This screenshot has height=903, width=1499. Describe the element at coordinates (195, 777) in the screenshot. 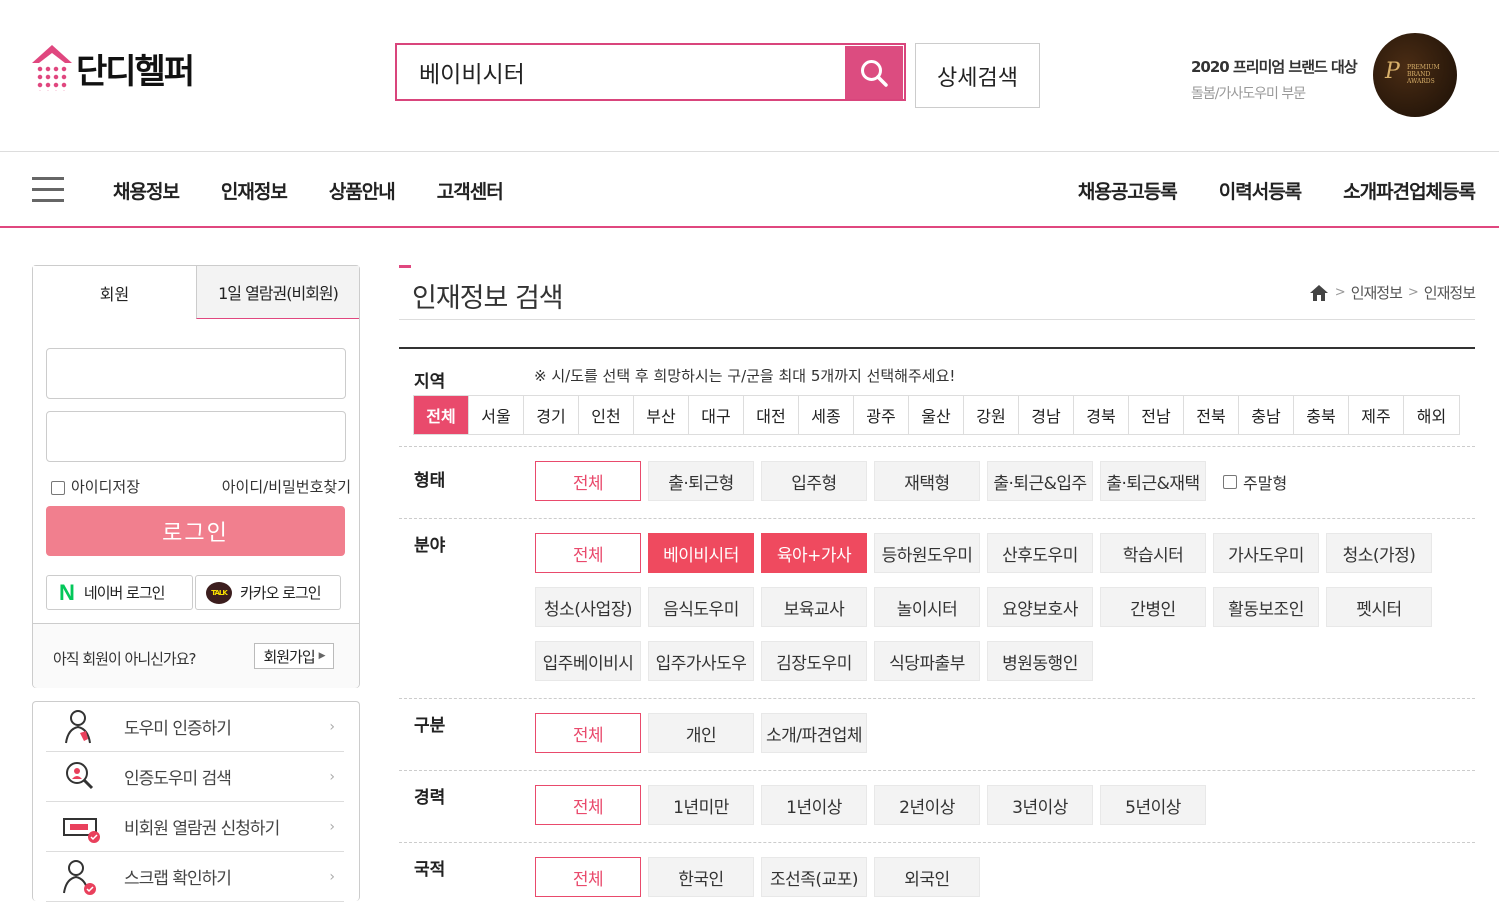

I see `side-menu-item-search-helper: 인증도우미 검색 ›` at that location.